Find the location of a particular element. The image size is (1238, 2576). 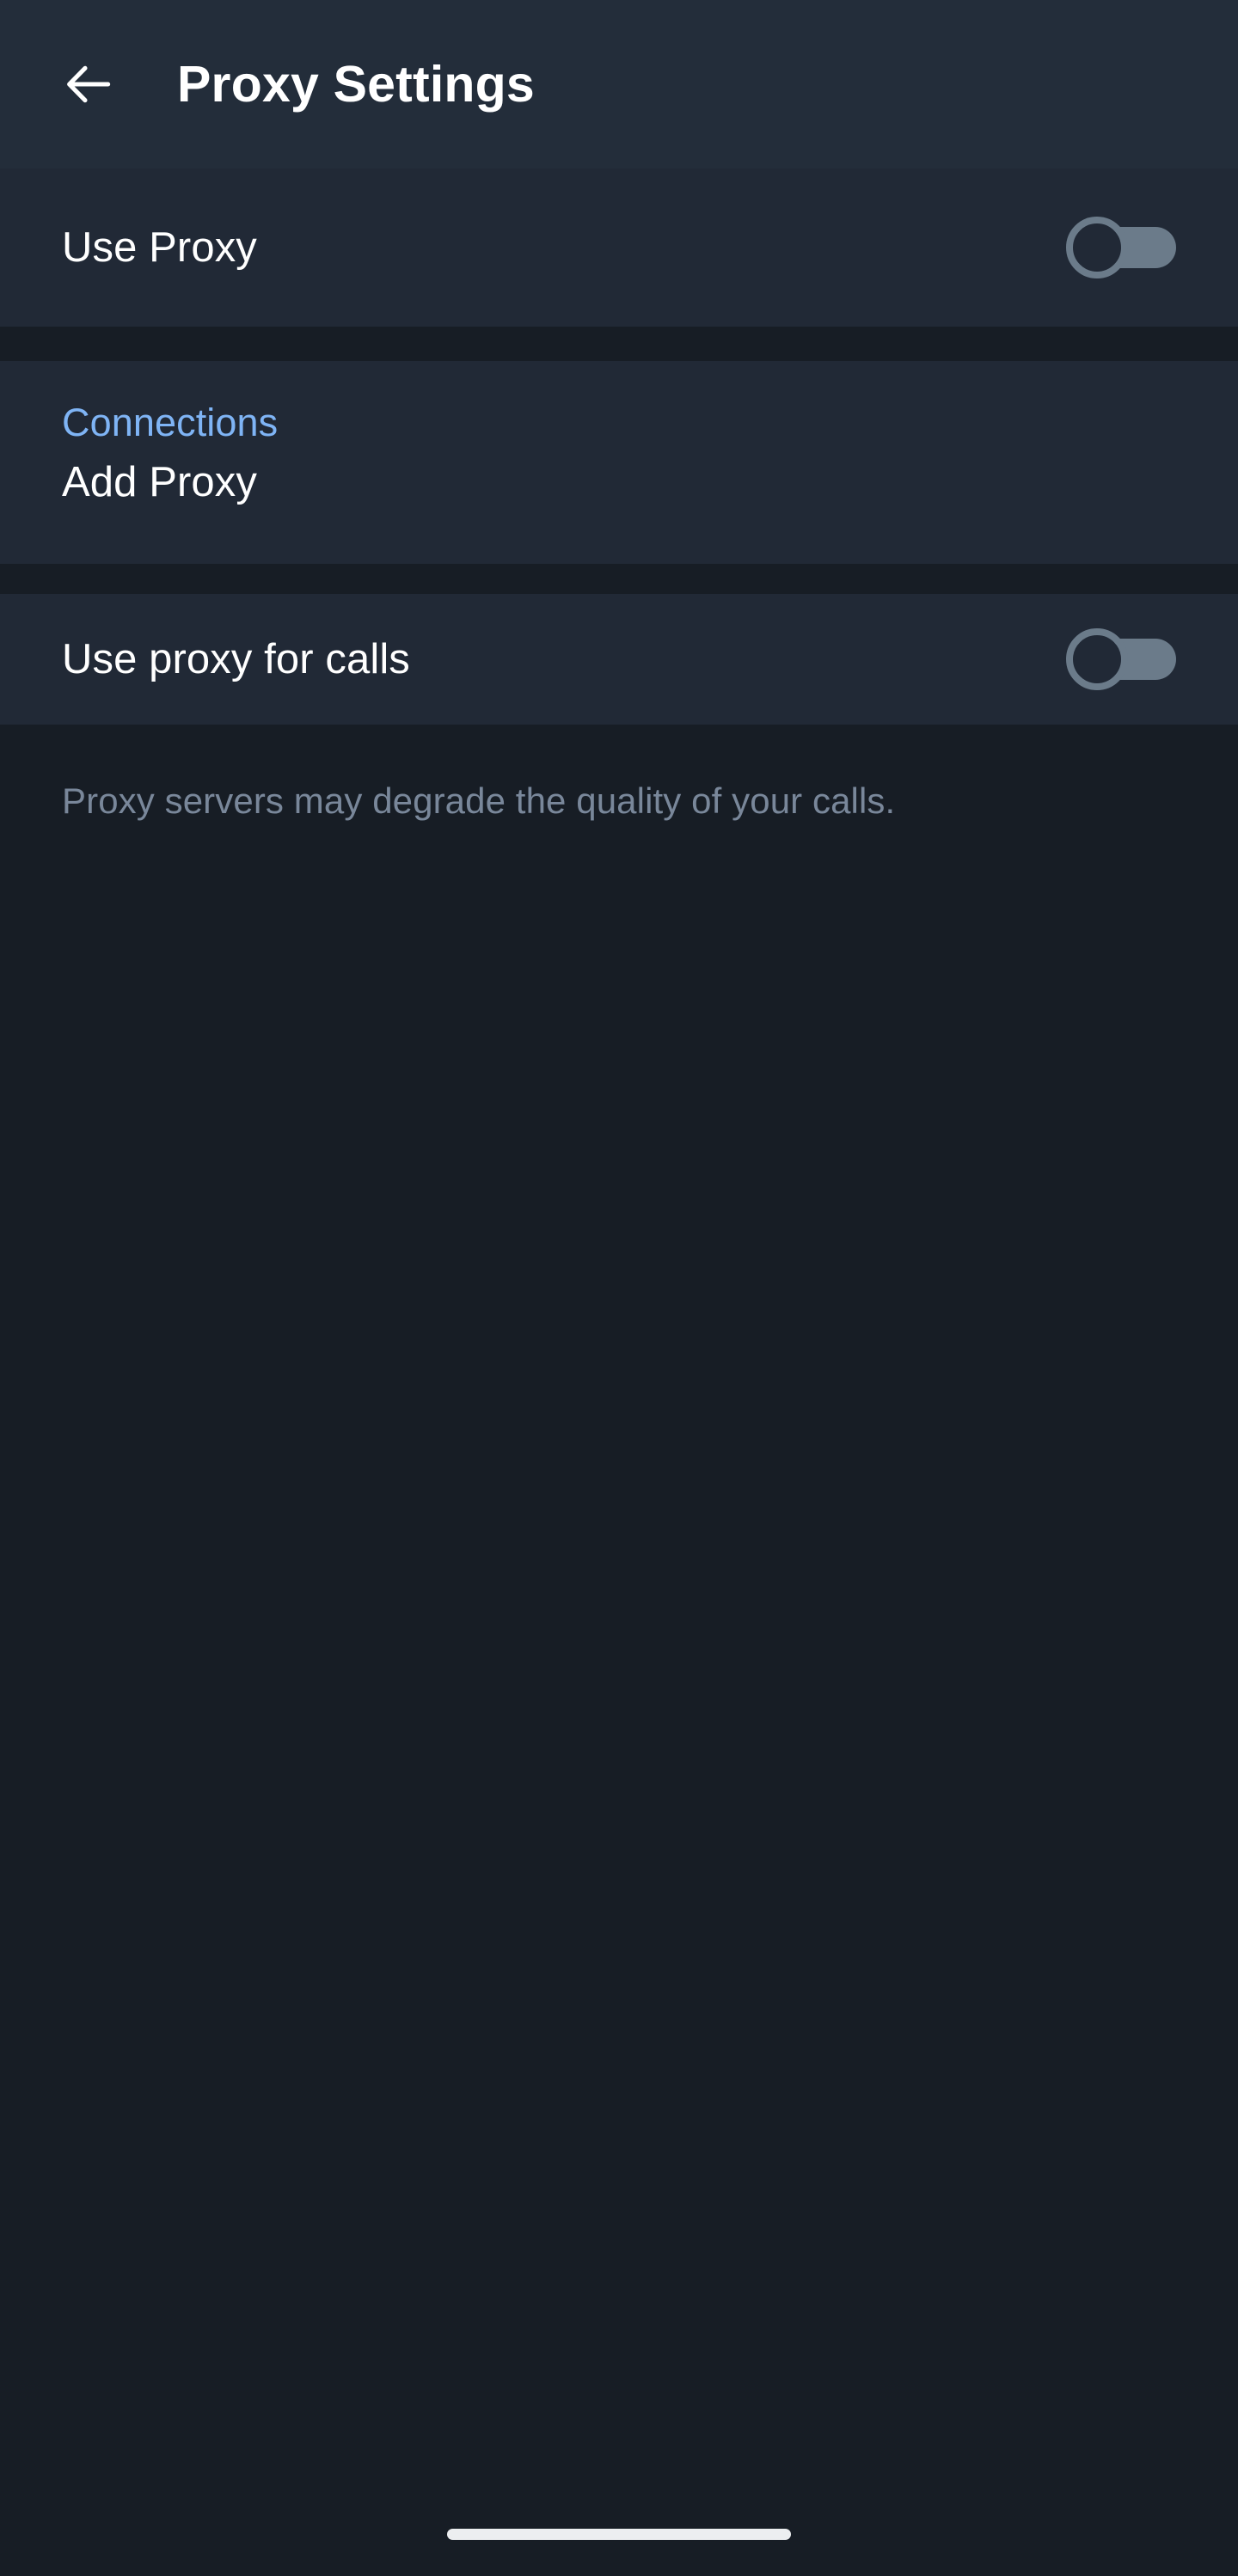

section-connections: Connections Add Proxy is located at coordinates (619, 462).